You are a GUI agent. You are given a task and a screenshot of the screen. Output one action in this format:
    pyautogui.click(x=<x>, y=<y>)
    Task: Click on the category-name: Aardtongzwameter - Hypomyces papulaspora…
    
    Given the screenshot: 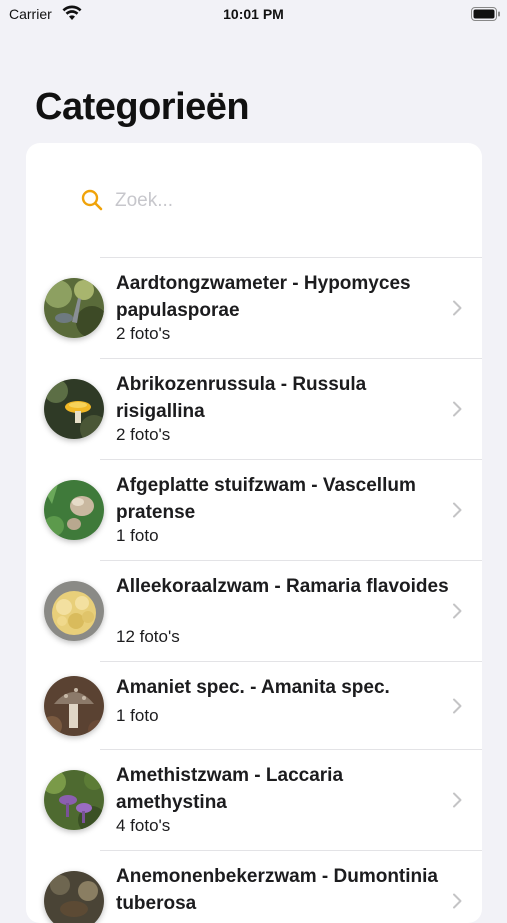 What is the action you would take?
    pyautogui.click(x=263, y=297)
    